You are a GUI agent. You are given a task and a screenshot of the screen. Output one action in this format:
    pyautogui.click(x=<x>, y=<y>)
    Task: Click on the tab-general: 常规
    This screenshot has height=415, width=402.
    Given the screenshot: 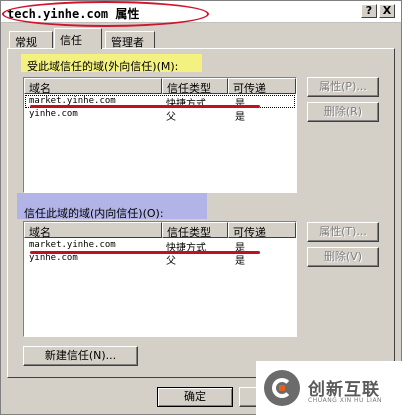 What is the action you would take?
    pyautogui.click(x=31, y=40)
    